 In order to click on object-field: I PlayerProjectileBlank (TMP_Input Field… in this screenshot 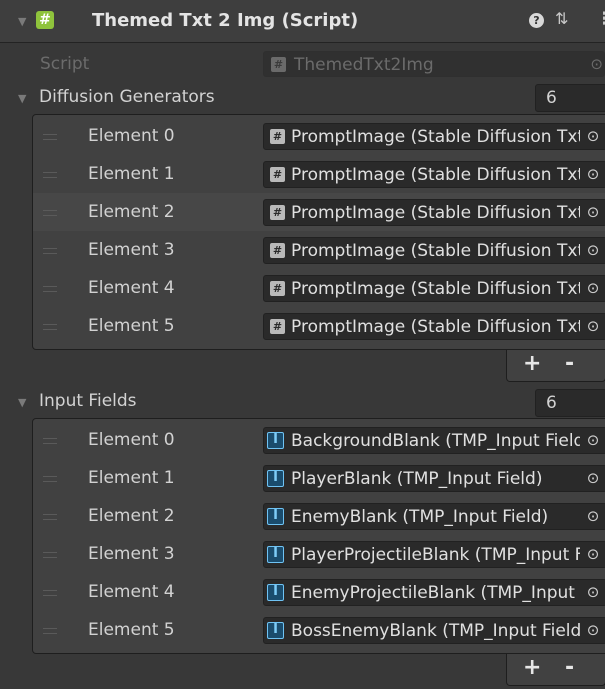, I will do `click(434, 554)`.